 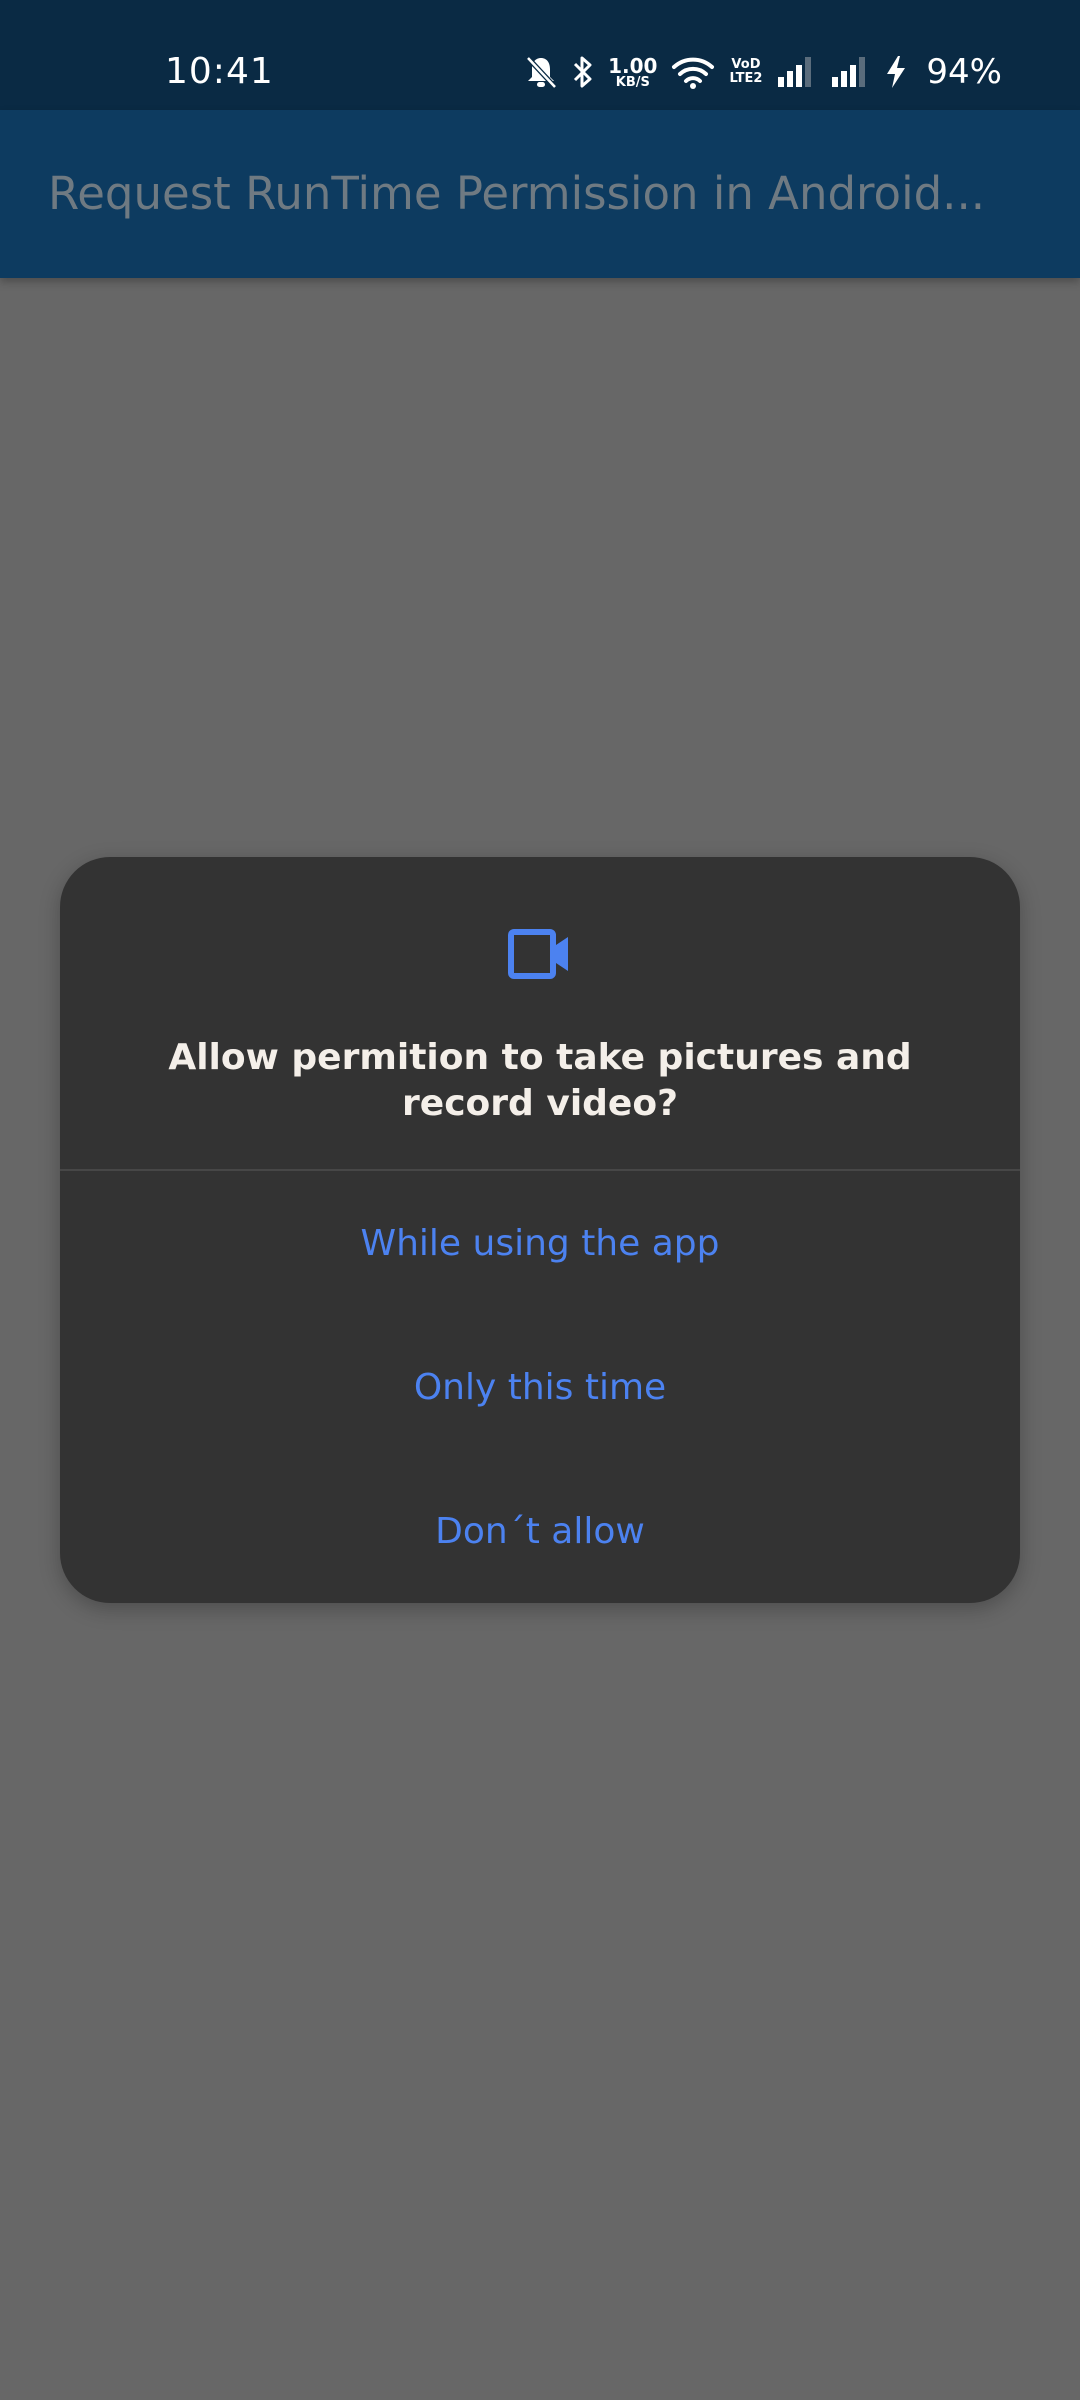 I want to click on bell-muted-icon, so click(x=541, y=72).